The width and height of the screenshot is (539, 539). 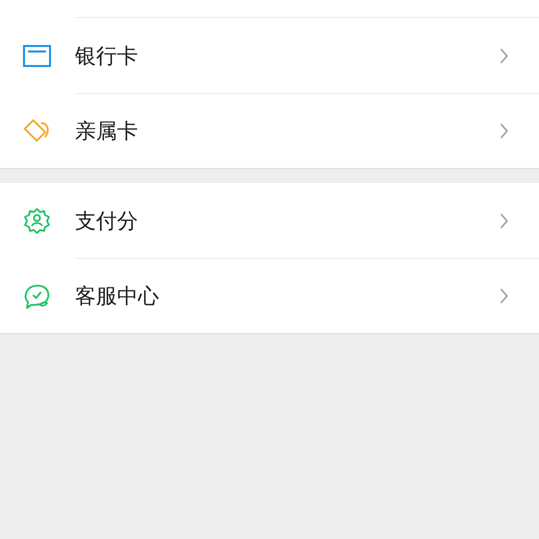 What do you see at coordinates (107, 56) in the screenshot?
I see `menu-label: 银行卡` at bounding box center [107, 56].